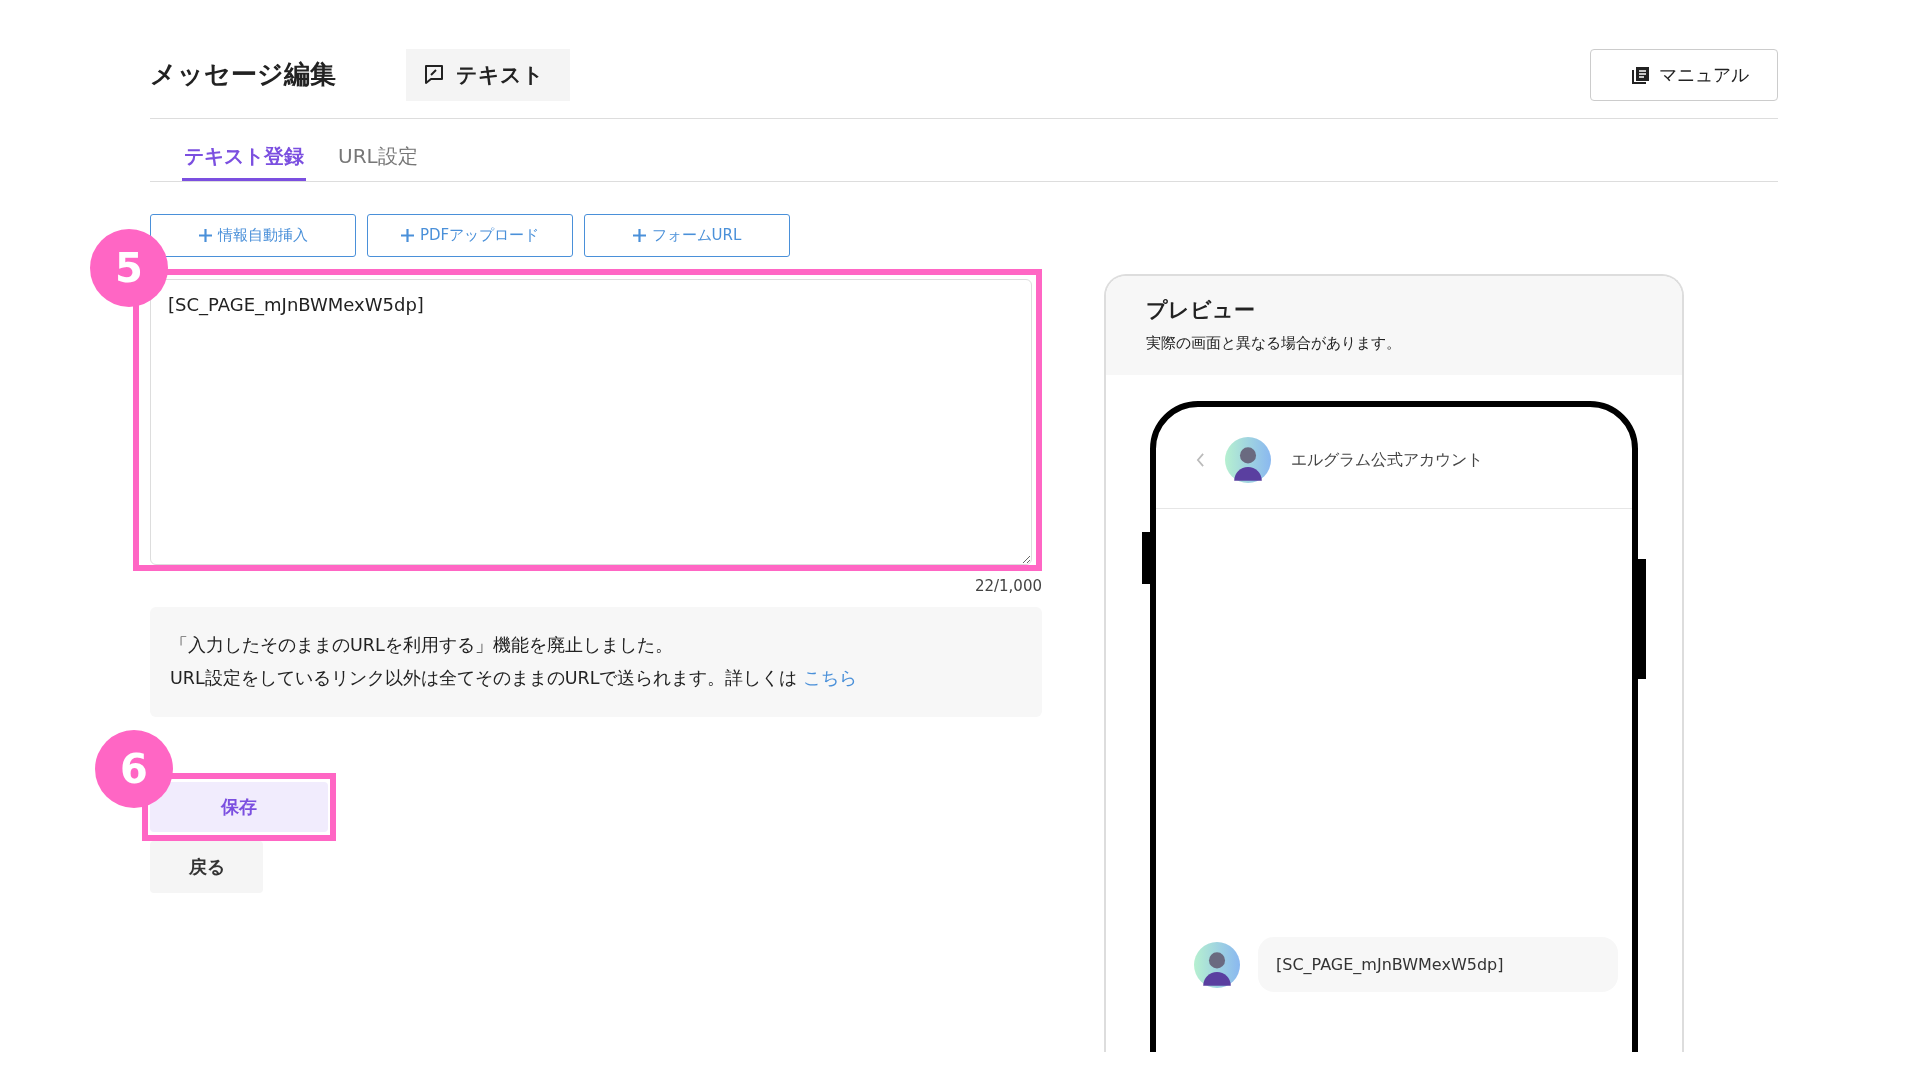  What do you see at coordinates (830, 678) in the screenshot?
I see `details-link: こちら` at bounding box center [830, 678].